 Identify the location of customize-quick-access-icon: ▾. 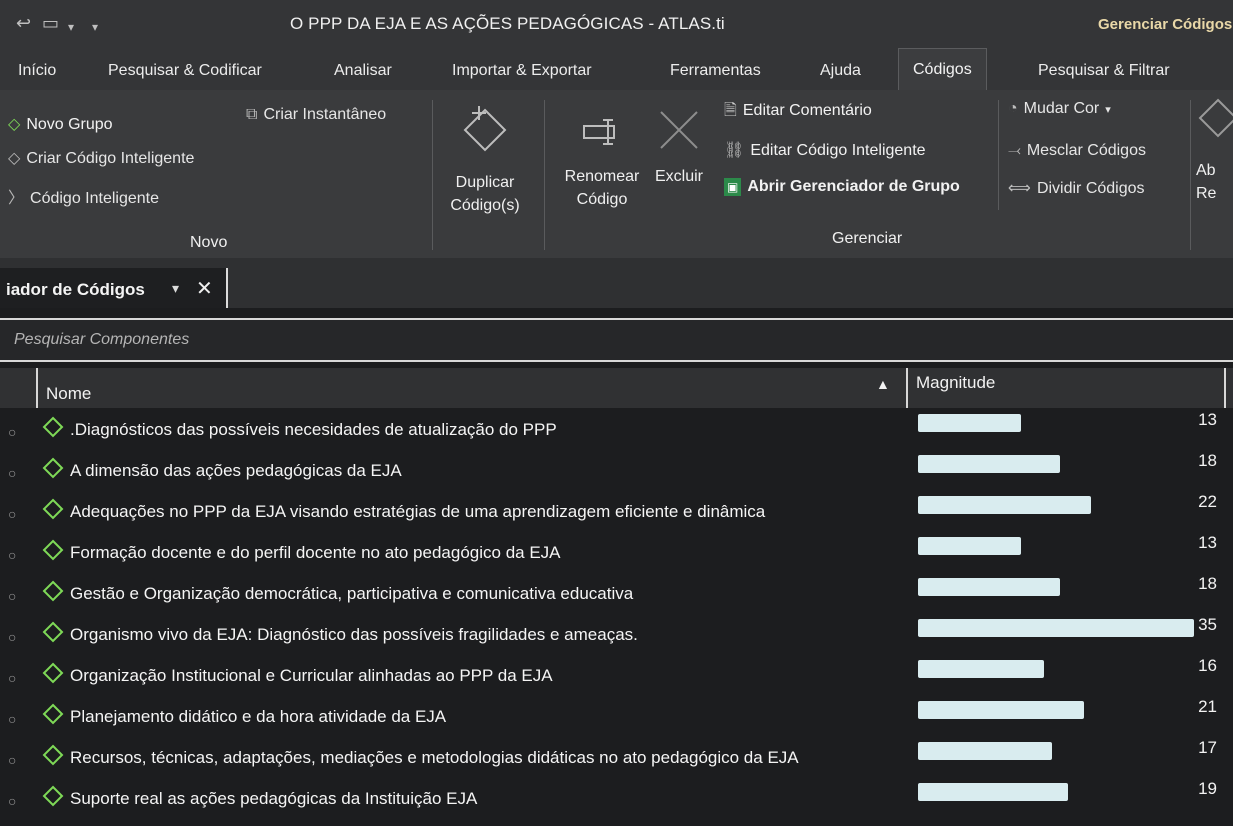
(95, 27).